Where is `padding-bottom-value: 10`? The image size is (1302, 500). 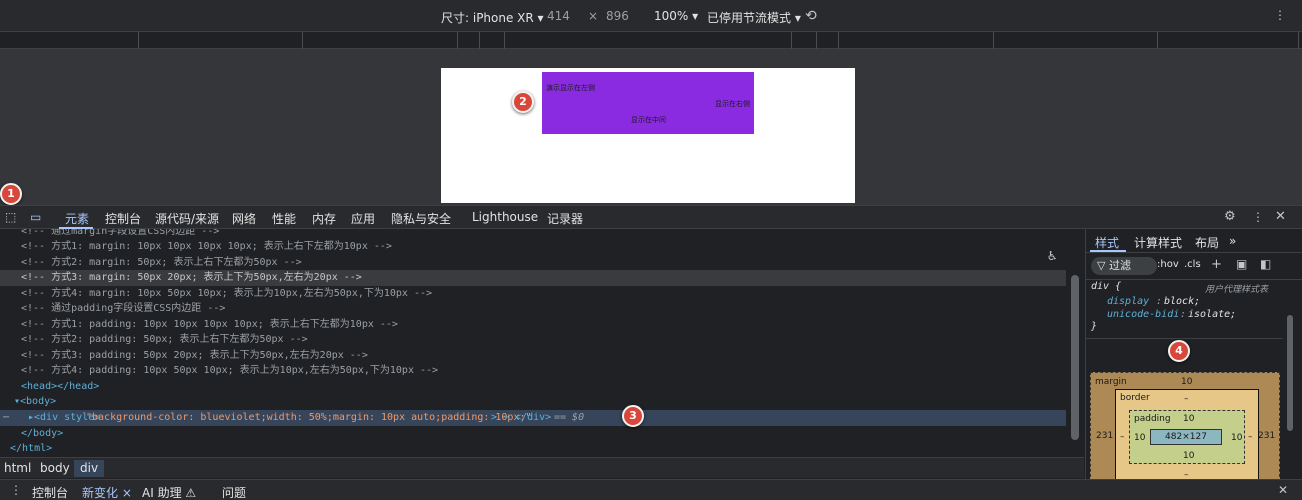
padding-bottom-value: 10 is located at coordinates (1188, 456).